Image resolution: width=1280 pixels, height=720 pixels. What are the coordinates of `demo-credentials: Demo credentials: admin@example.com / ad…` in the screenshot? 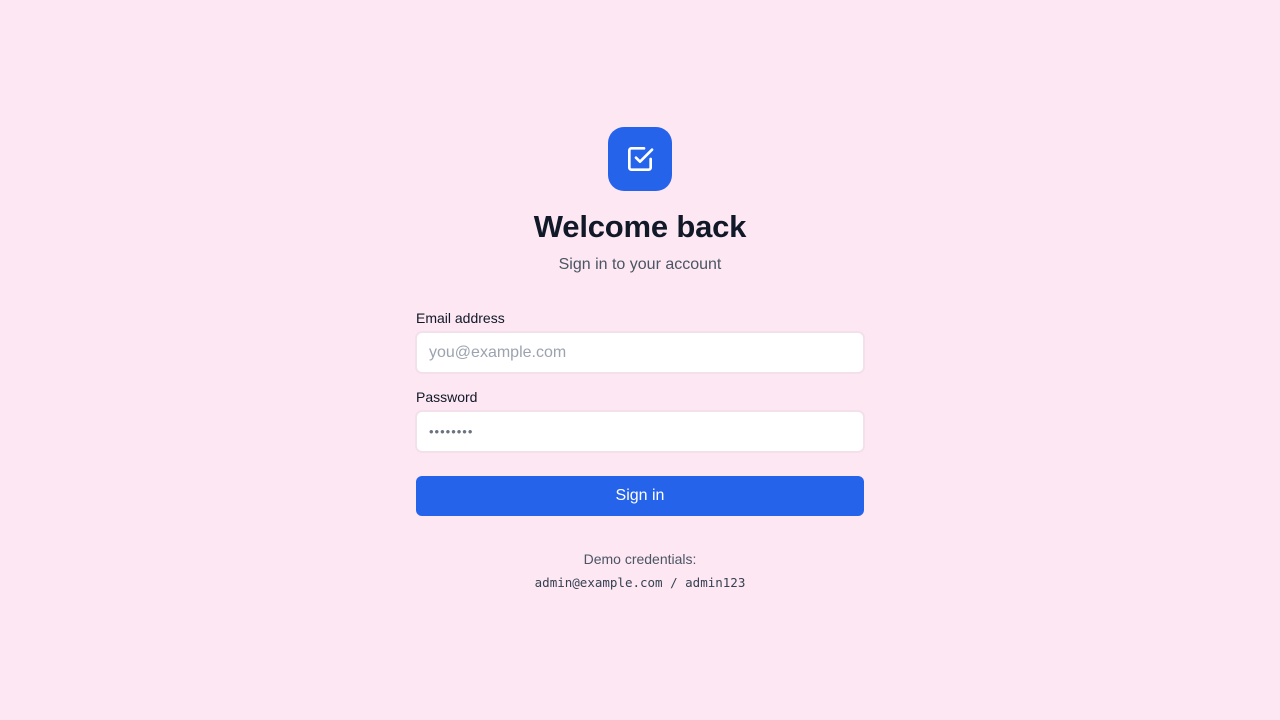 It's located at (640, 570).